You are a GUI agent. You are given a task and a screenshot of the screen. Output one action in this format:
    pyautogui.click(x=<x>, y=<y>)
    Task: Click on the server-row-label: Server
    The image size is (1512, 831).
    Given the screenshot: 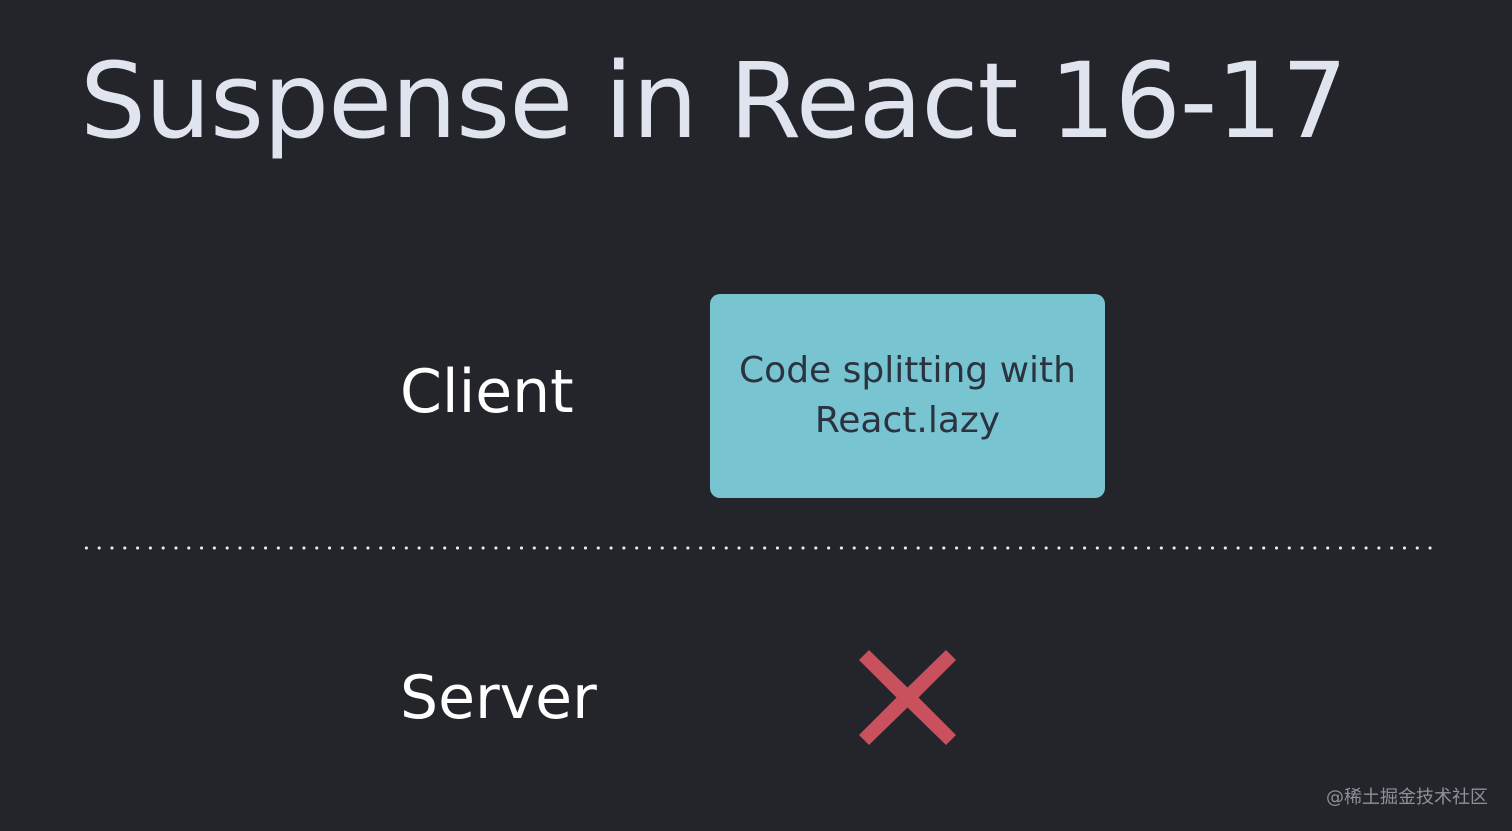 What is the action you would take?
    pyautogui.click(x=498, y=698)
    